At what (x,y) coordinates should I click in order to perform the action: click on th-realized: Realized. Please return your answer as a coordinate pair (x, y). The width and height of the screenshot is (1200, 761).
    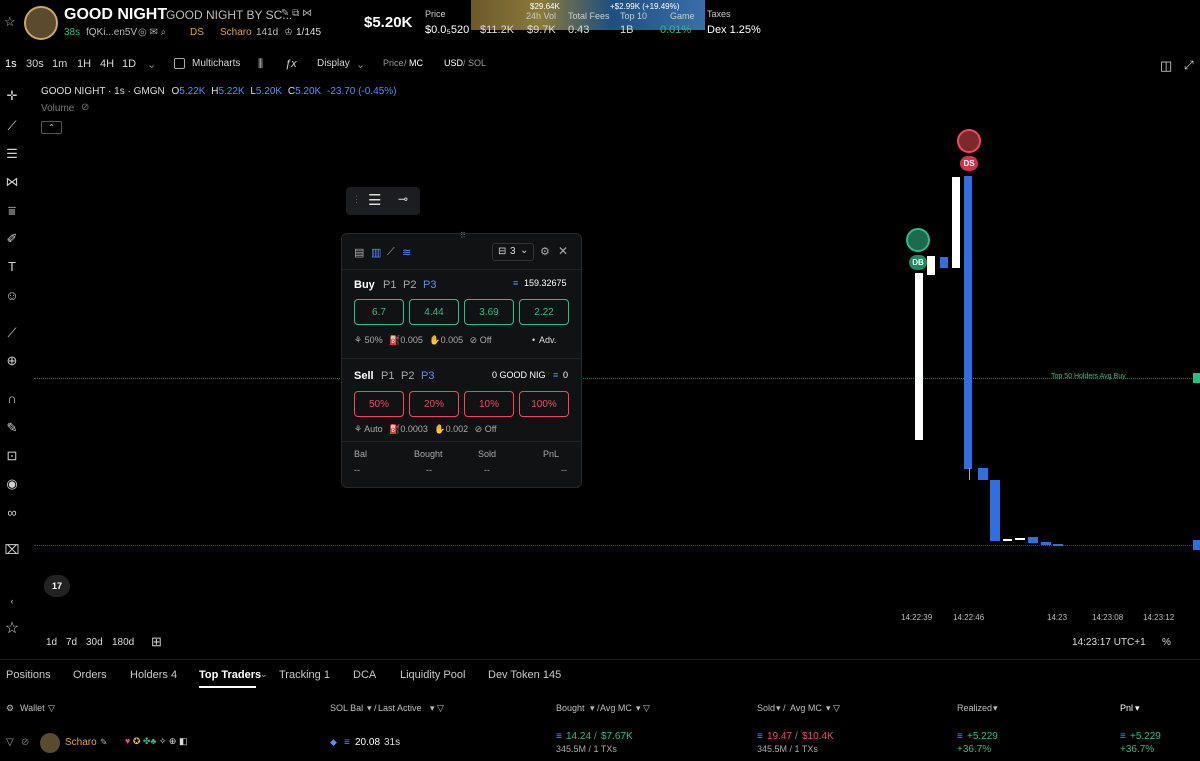
    Looking at the image, I should click on (974, 708).